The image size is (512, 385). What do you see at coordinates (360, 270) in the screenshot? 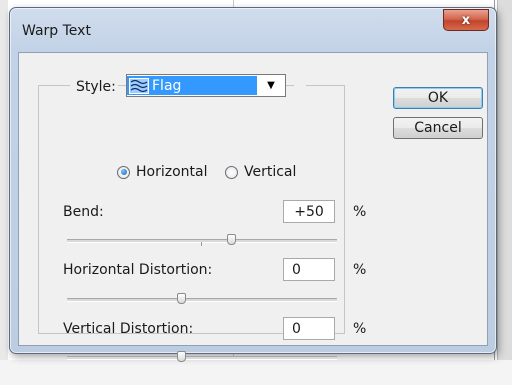
I see `horizontal-distortion-unit: %` at bounding box center [360, 270].